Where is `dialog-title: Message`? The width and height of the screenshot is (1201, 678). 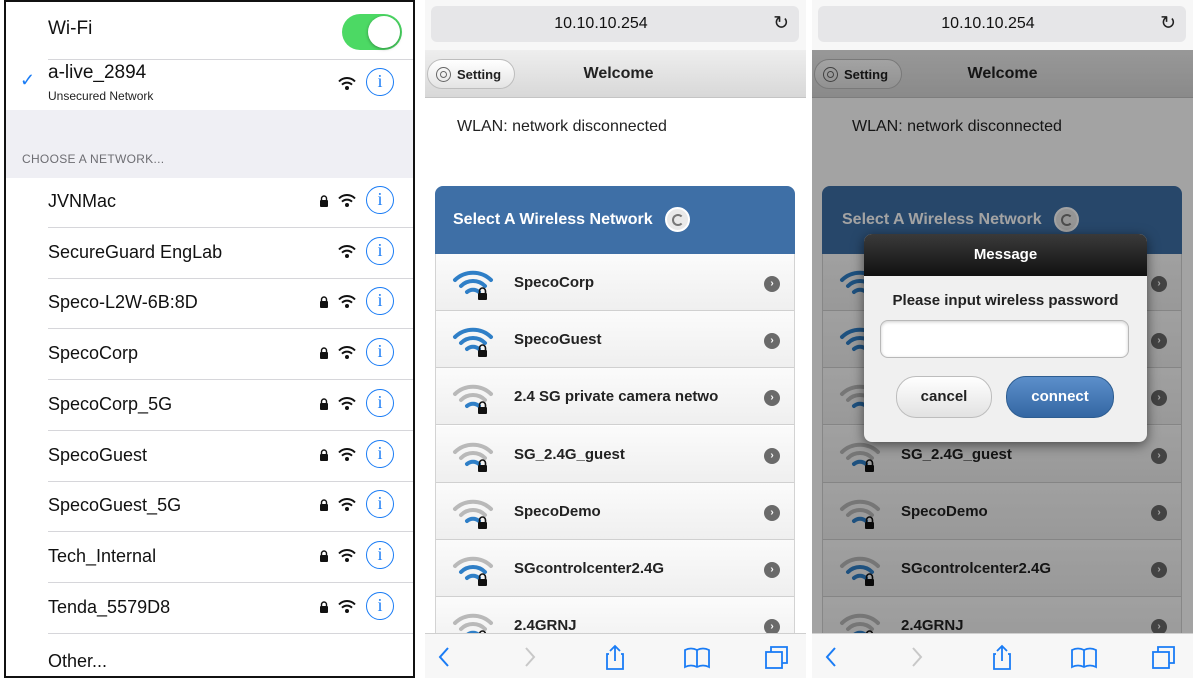
dialog-title: Message is located at coordinates (1005, 255).